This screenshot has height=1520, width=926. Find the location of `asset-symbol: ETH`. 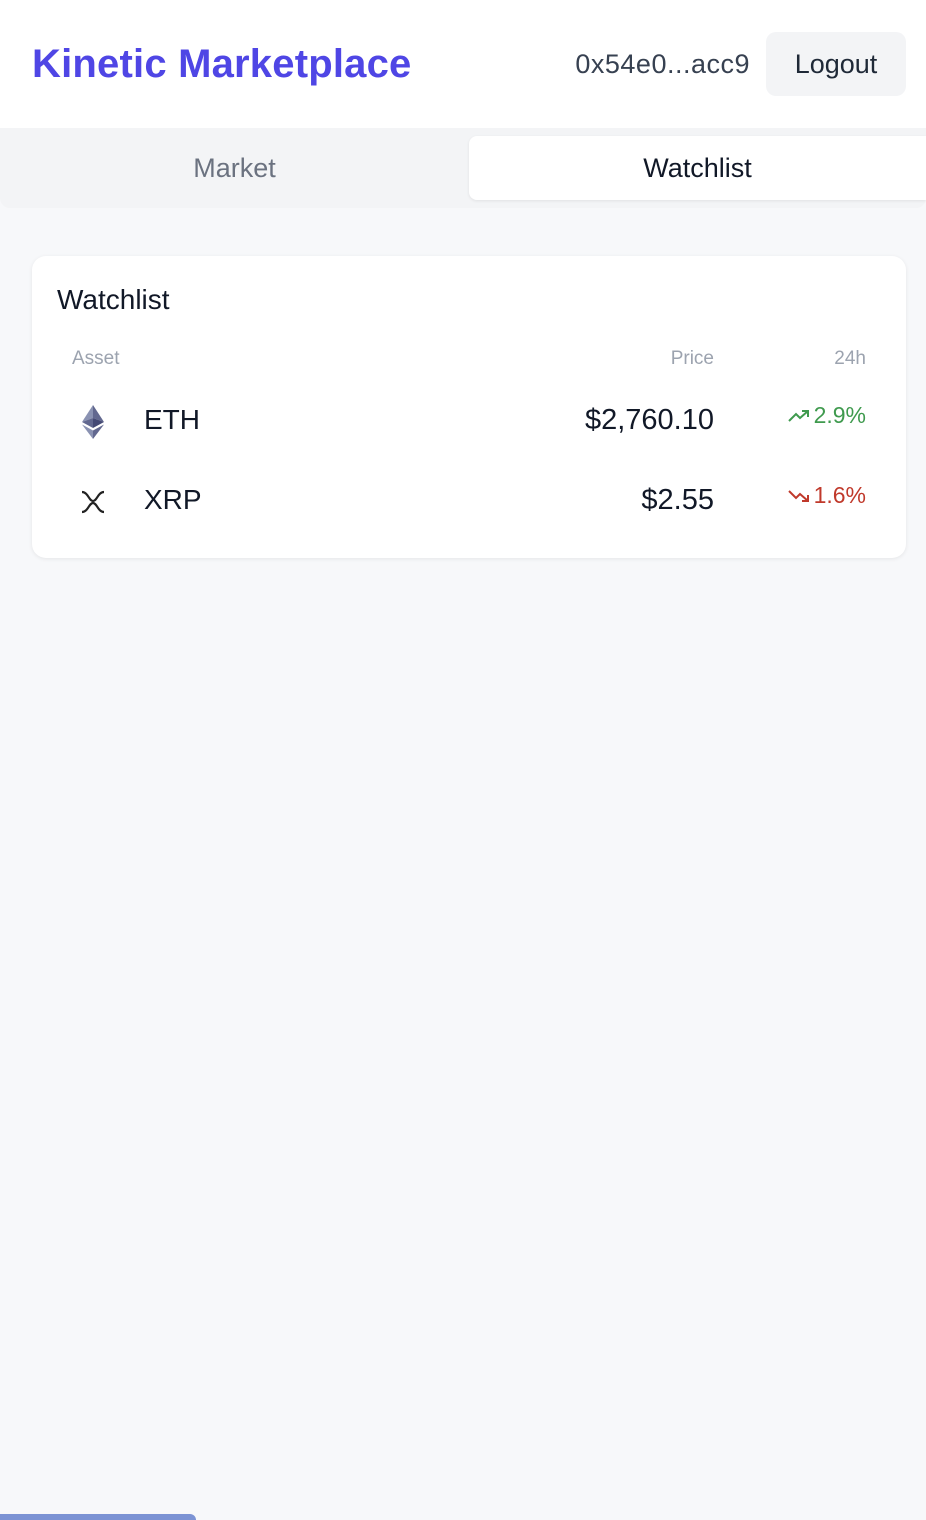

asset-symbol: ETH is located at coordinates (172, 419).